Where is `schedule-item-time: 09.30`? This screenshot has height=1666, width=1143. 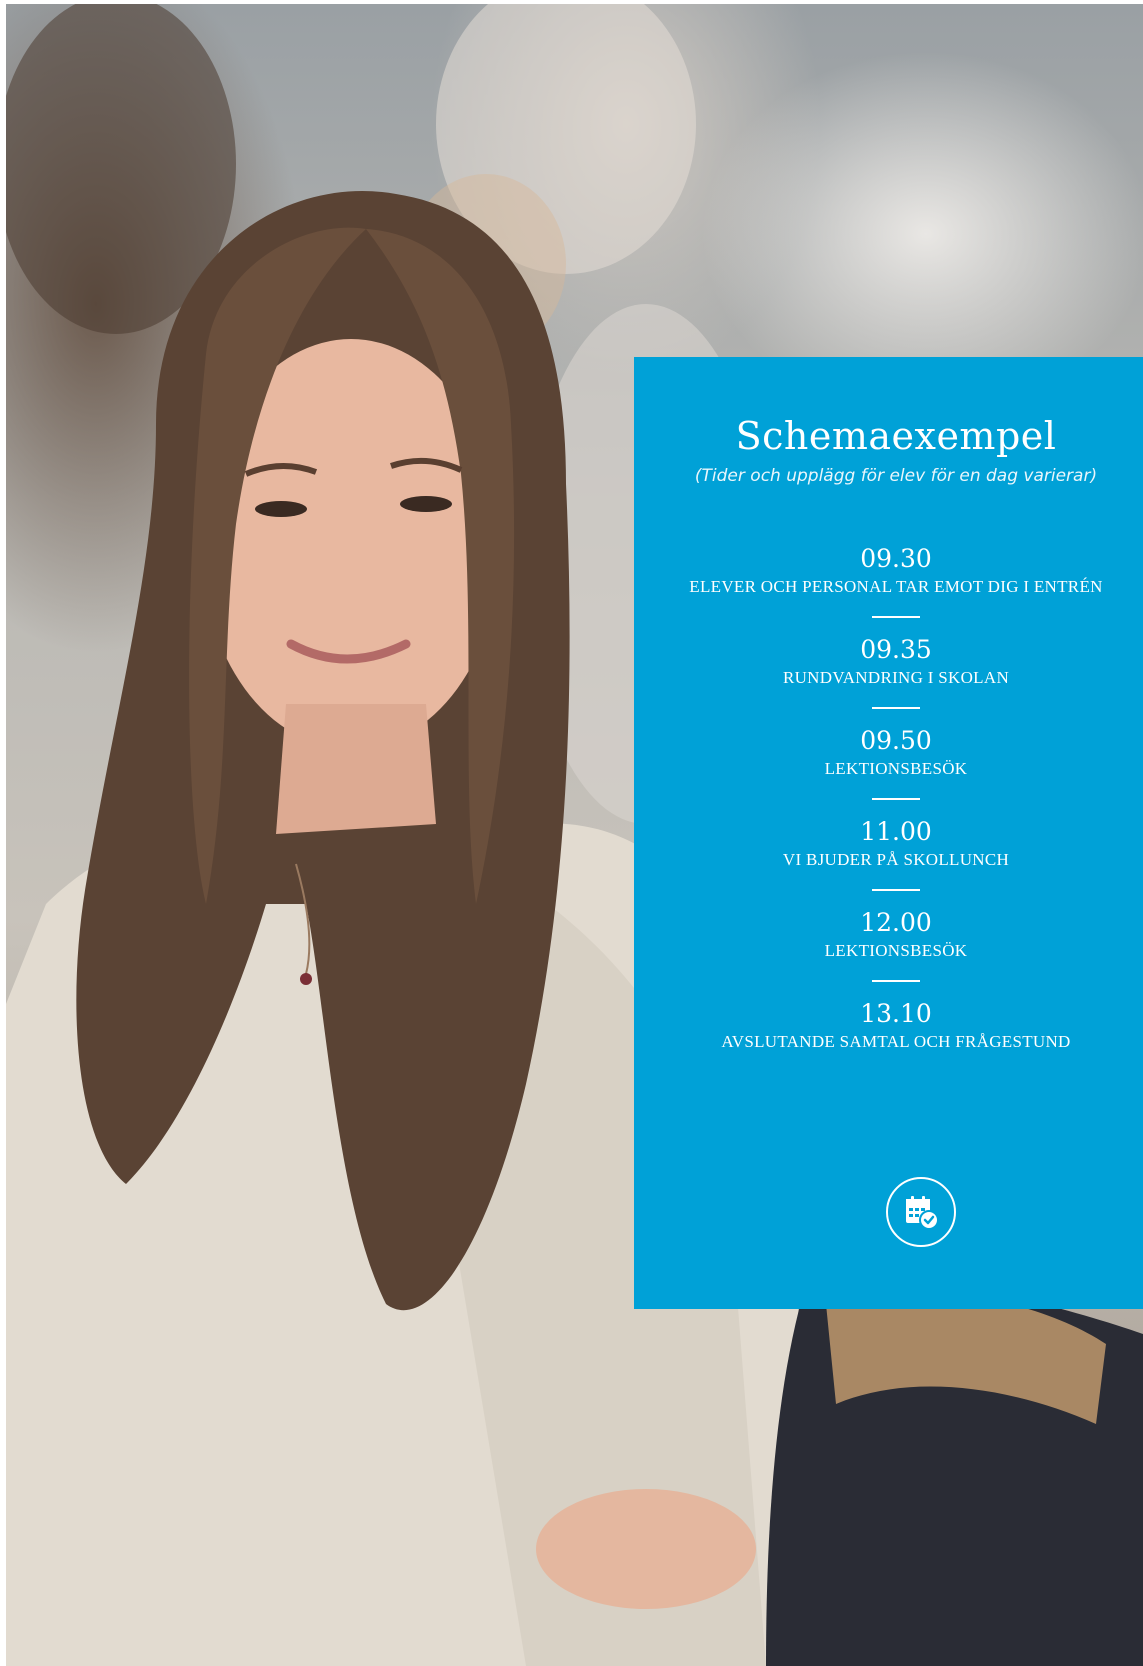
schedule-item-time: 09.30 is located at coordinates (896, 558).